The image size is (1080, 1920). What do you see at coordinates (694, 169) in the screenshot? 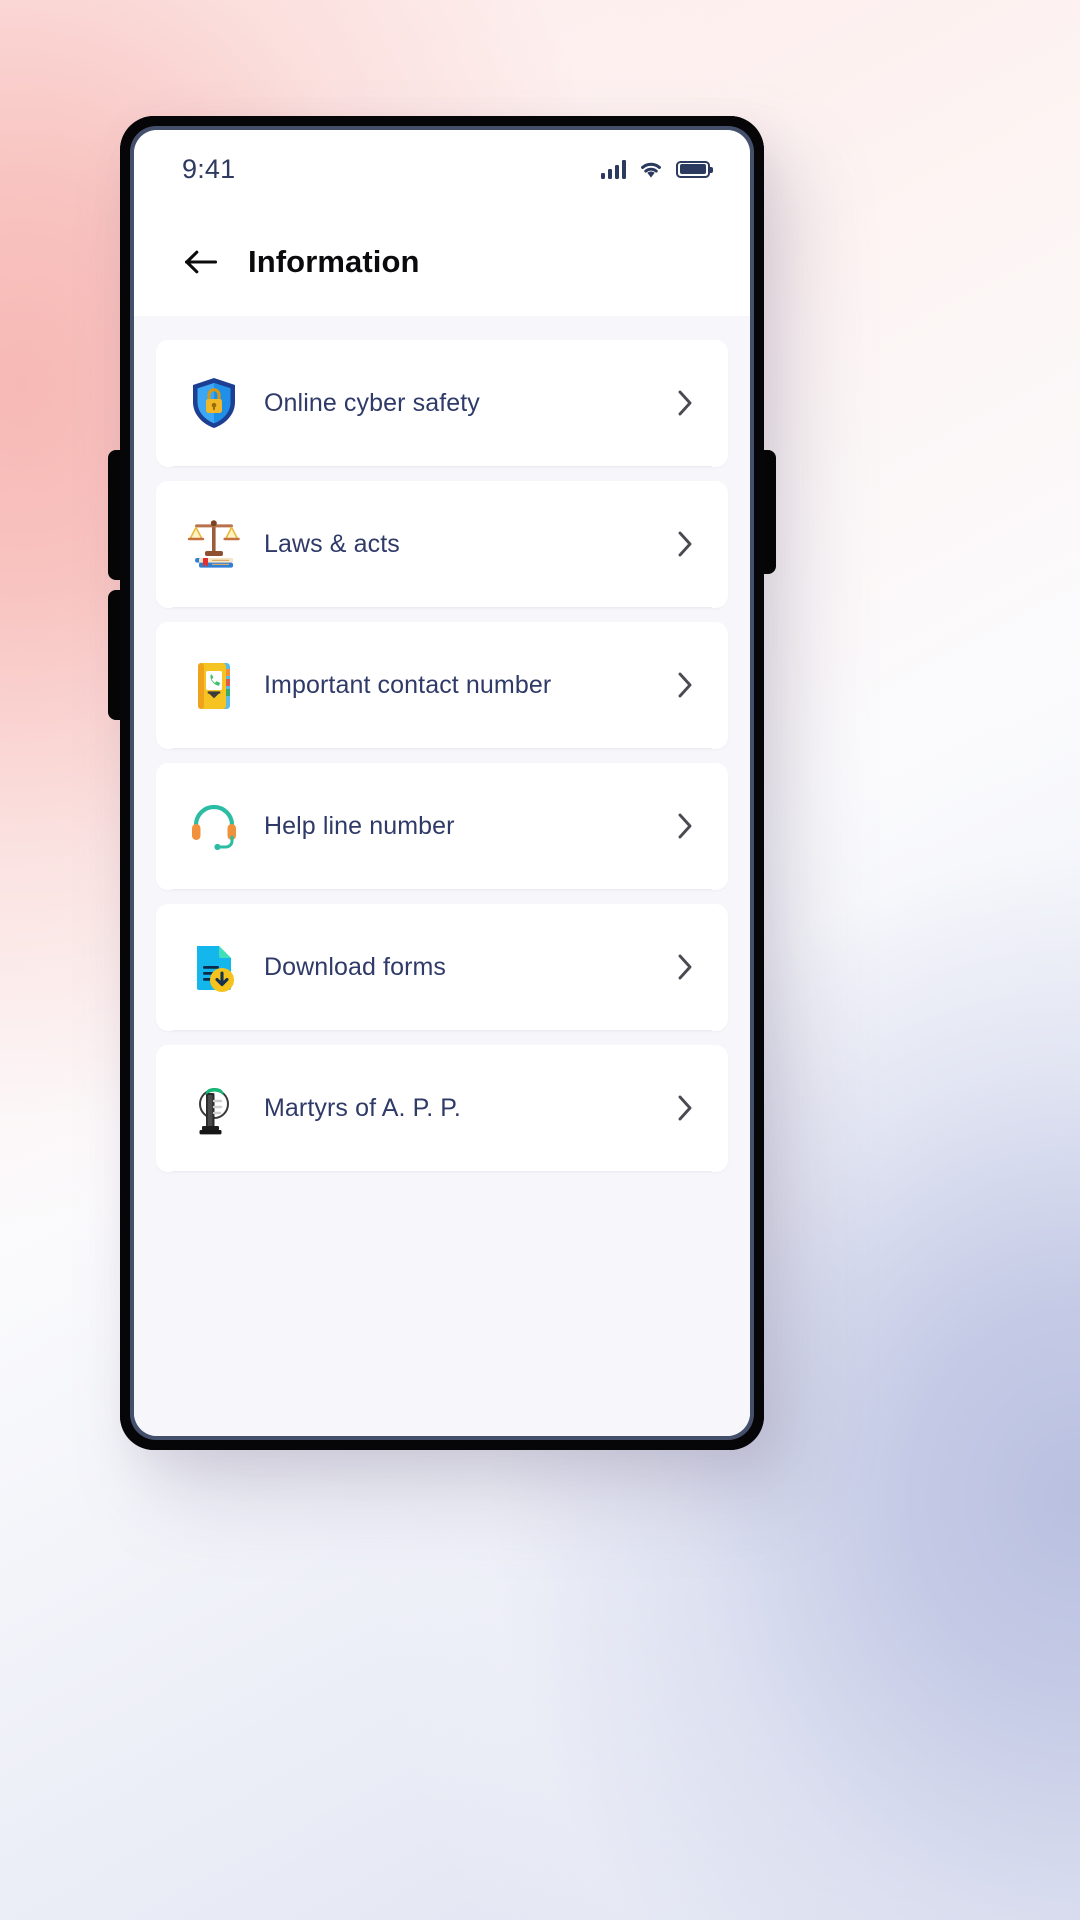
I see `battery-full-icon` at bounding box center [694, 169].